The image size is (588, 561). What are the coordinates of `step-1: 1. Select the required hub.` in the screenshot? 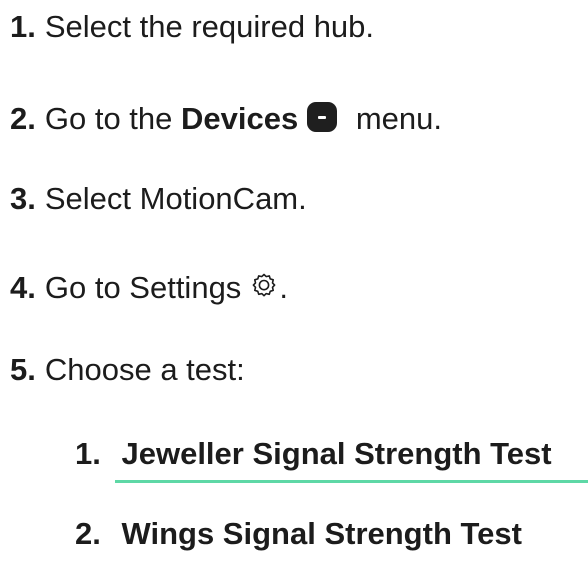 It's located at (192, 27).